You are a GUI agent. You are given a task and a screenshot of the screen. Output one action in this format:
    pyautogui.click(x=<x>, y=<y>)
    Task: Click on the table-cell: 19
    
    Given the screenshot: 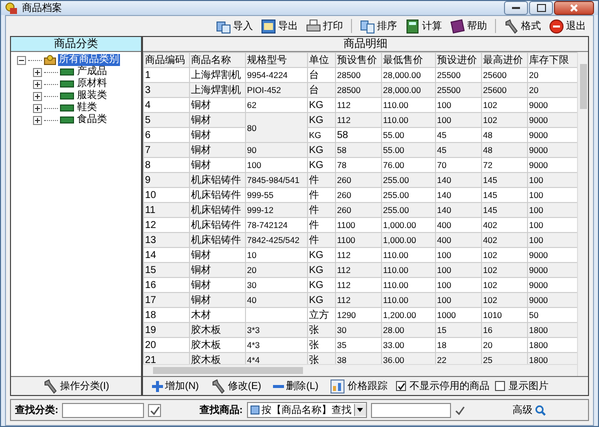 What is the action you would take?
    pyautogui.click(x=167, y=330)
    